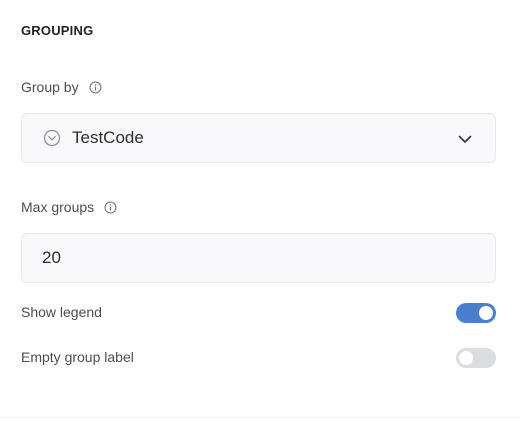 Image resolution: width=520 pixels, height=421 pixels. Describe the element at coordinates (50, 87) in the screenshot. I see `group-by-label: Group by` at that location.